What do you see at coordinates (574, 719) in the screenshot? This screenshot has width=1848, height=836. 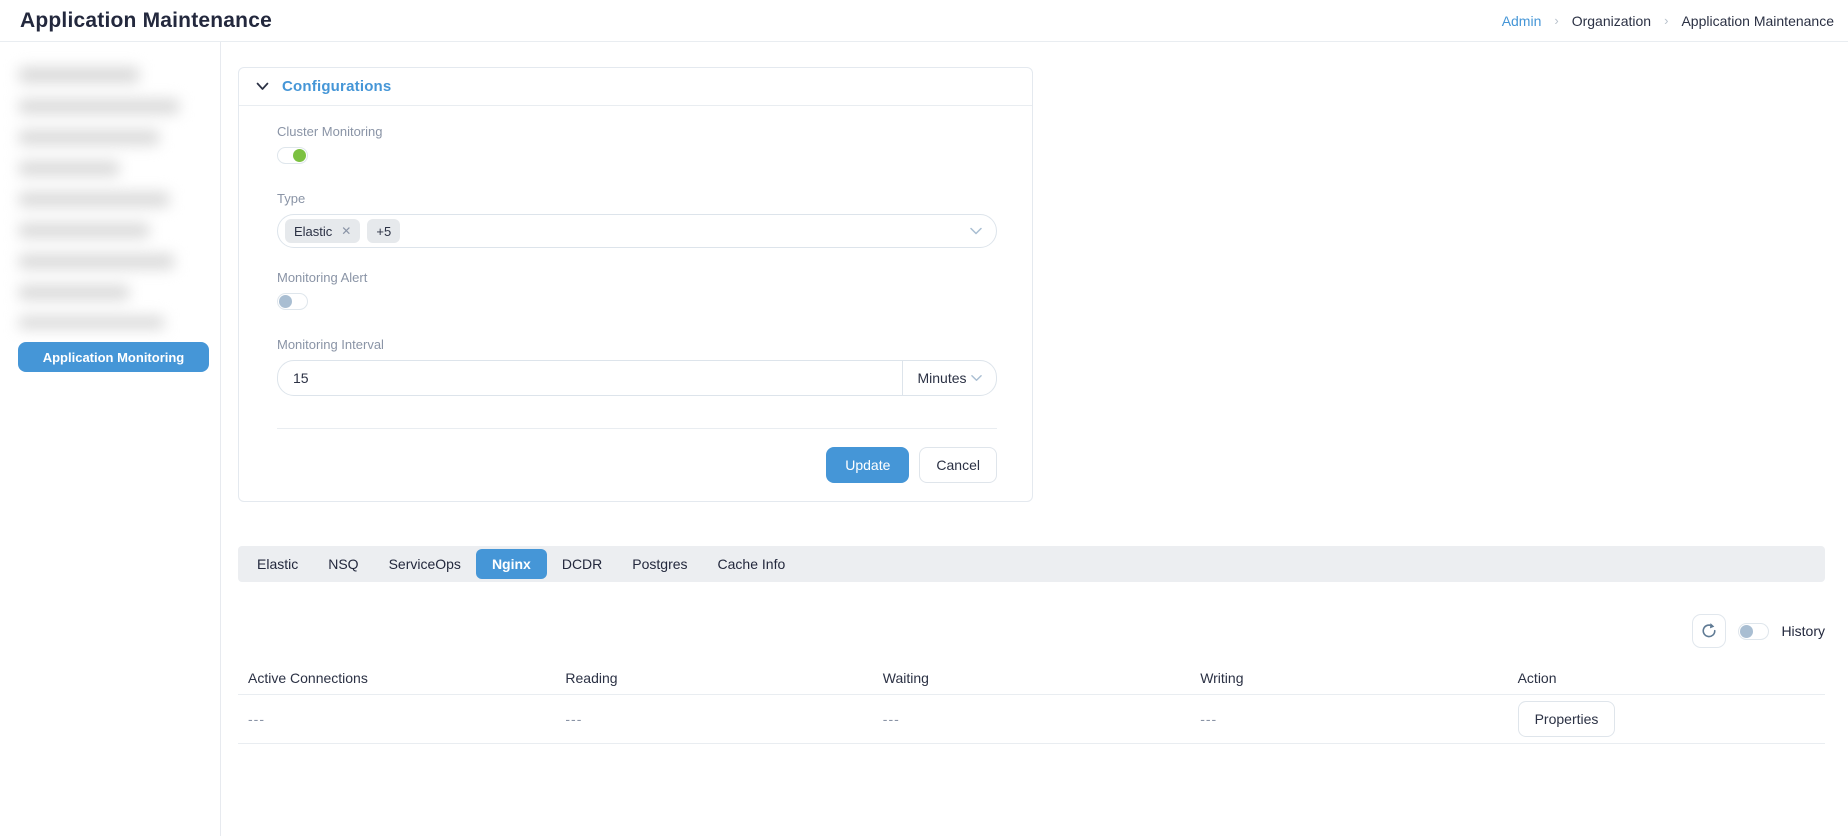 I see `cell-reading: ---` at bounding box center [574, 719].